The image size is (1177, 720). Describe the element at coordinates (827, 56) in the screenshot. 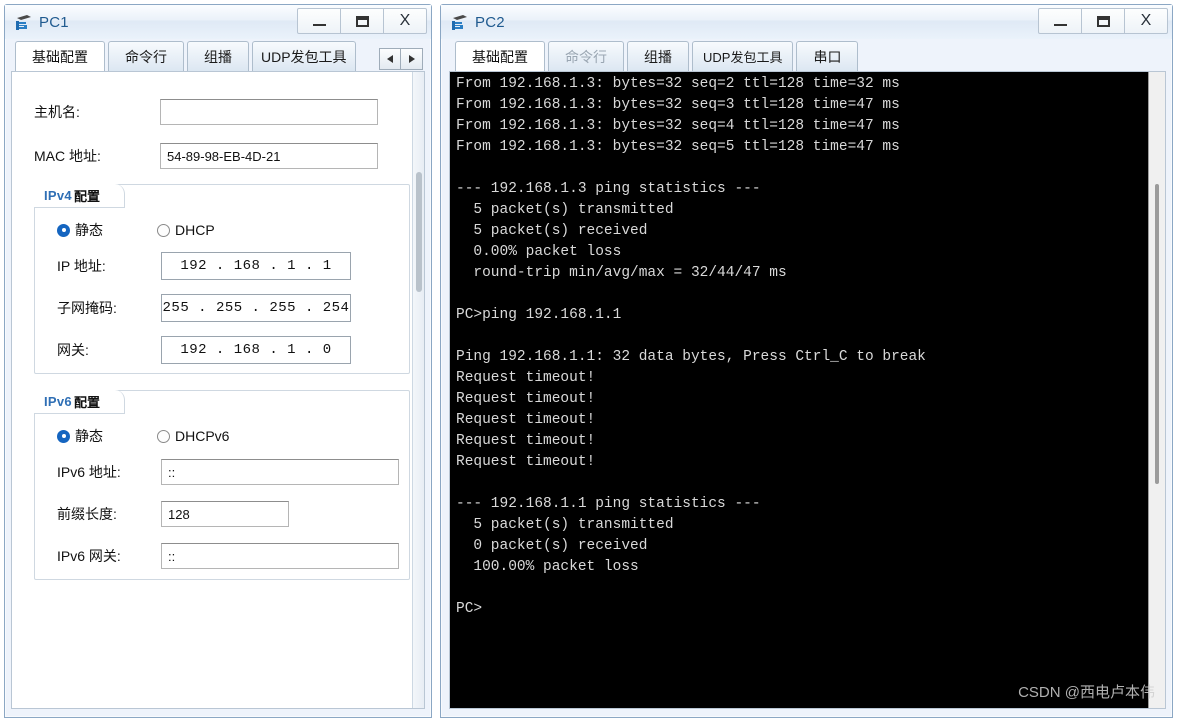

I see `tab-pc2-serial-port: 串口` at that location.